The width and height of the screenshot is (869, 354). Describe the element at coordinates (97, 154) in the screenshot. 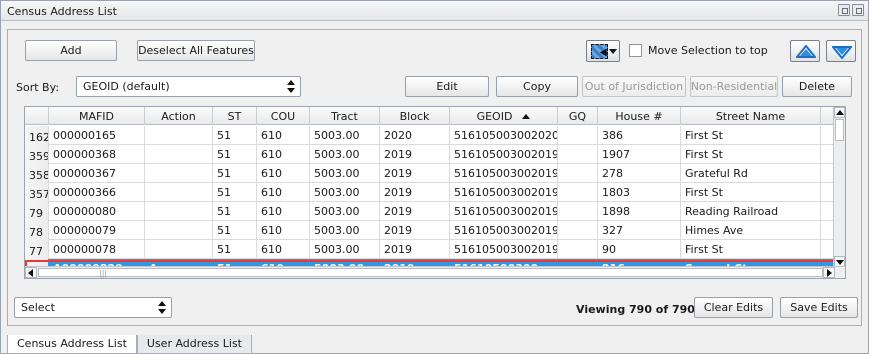

I see `table-cell: 000000368` at that location.